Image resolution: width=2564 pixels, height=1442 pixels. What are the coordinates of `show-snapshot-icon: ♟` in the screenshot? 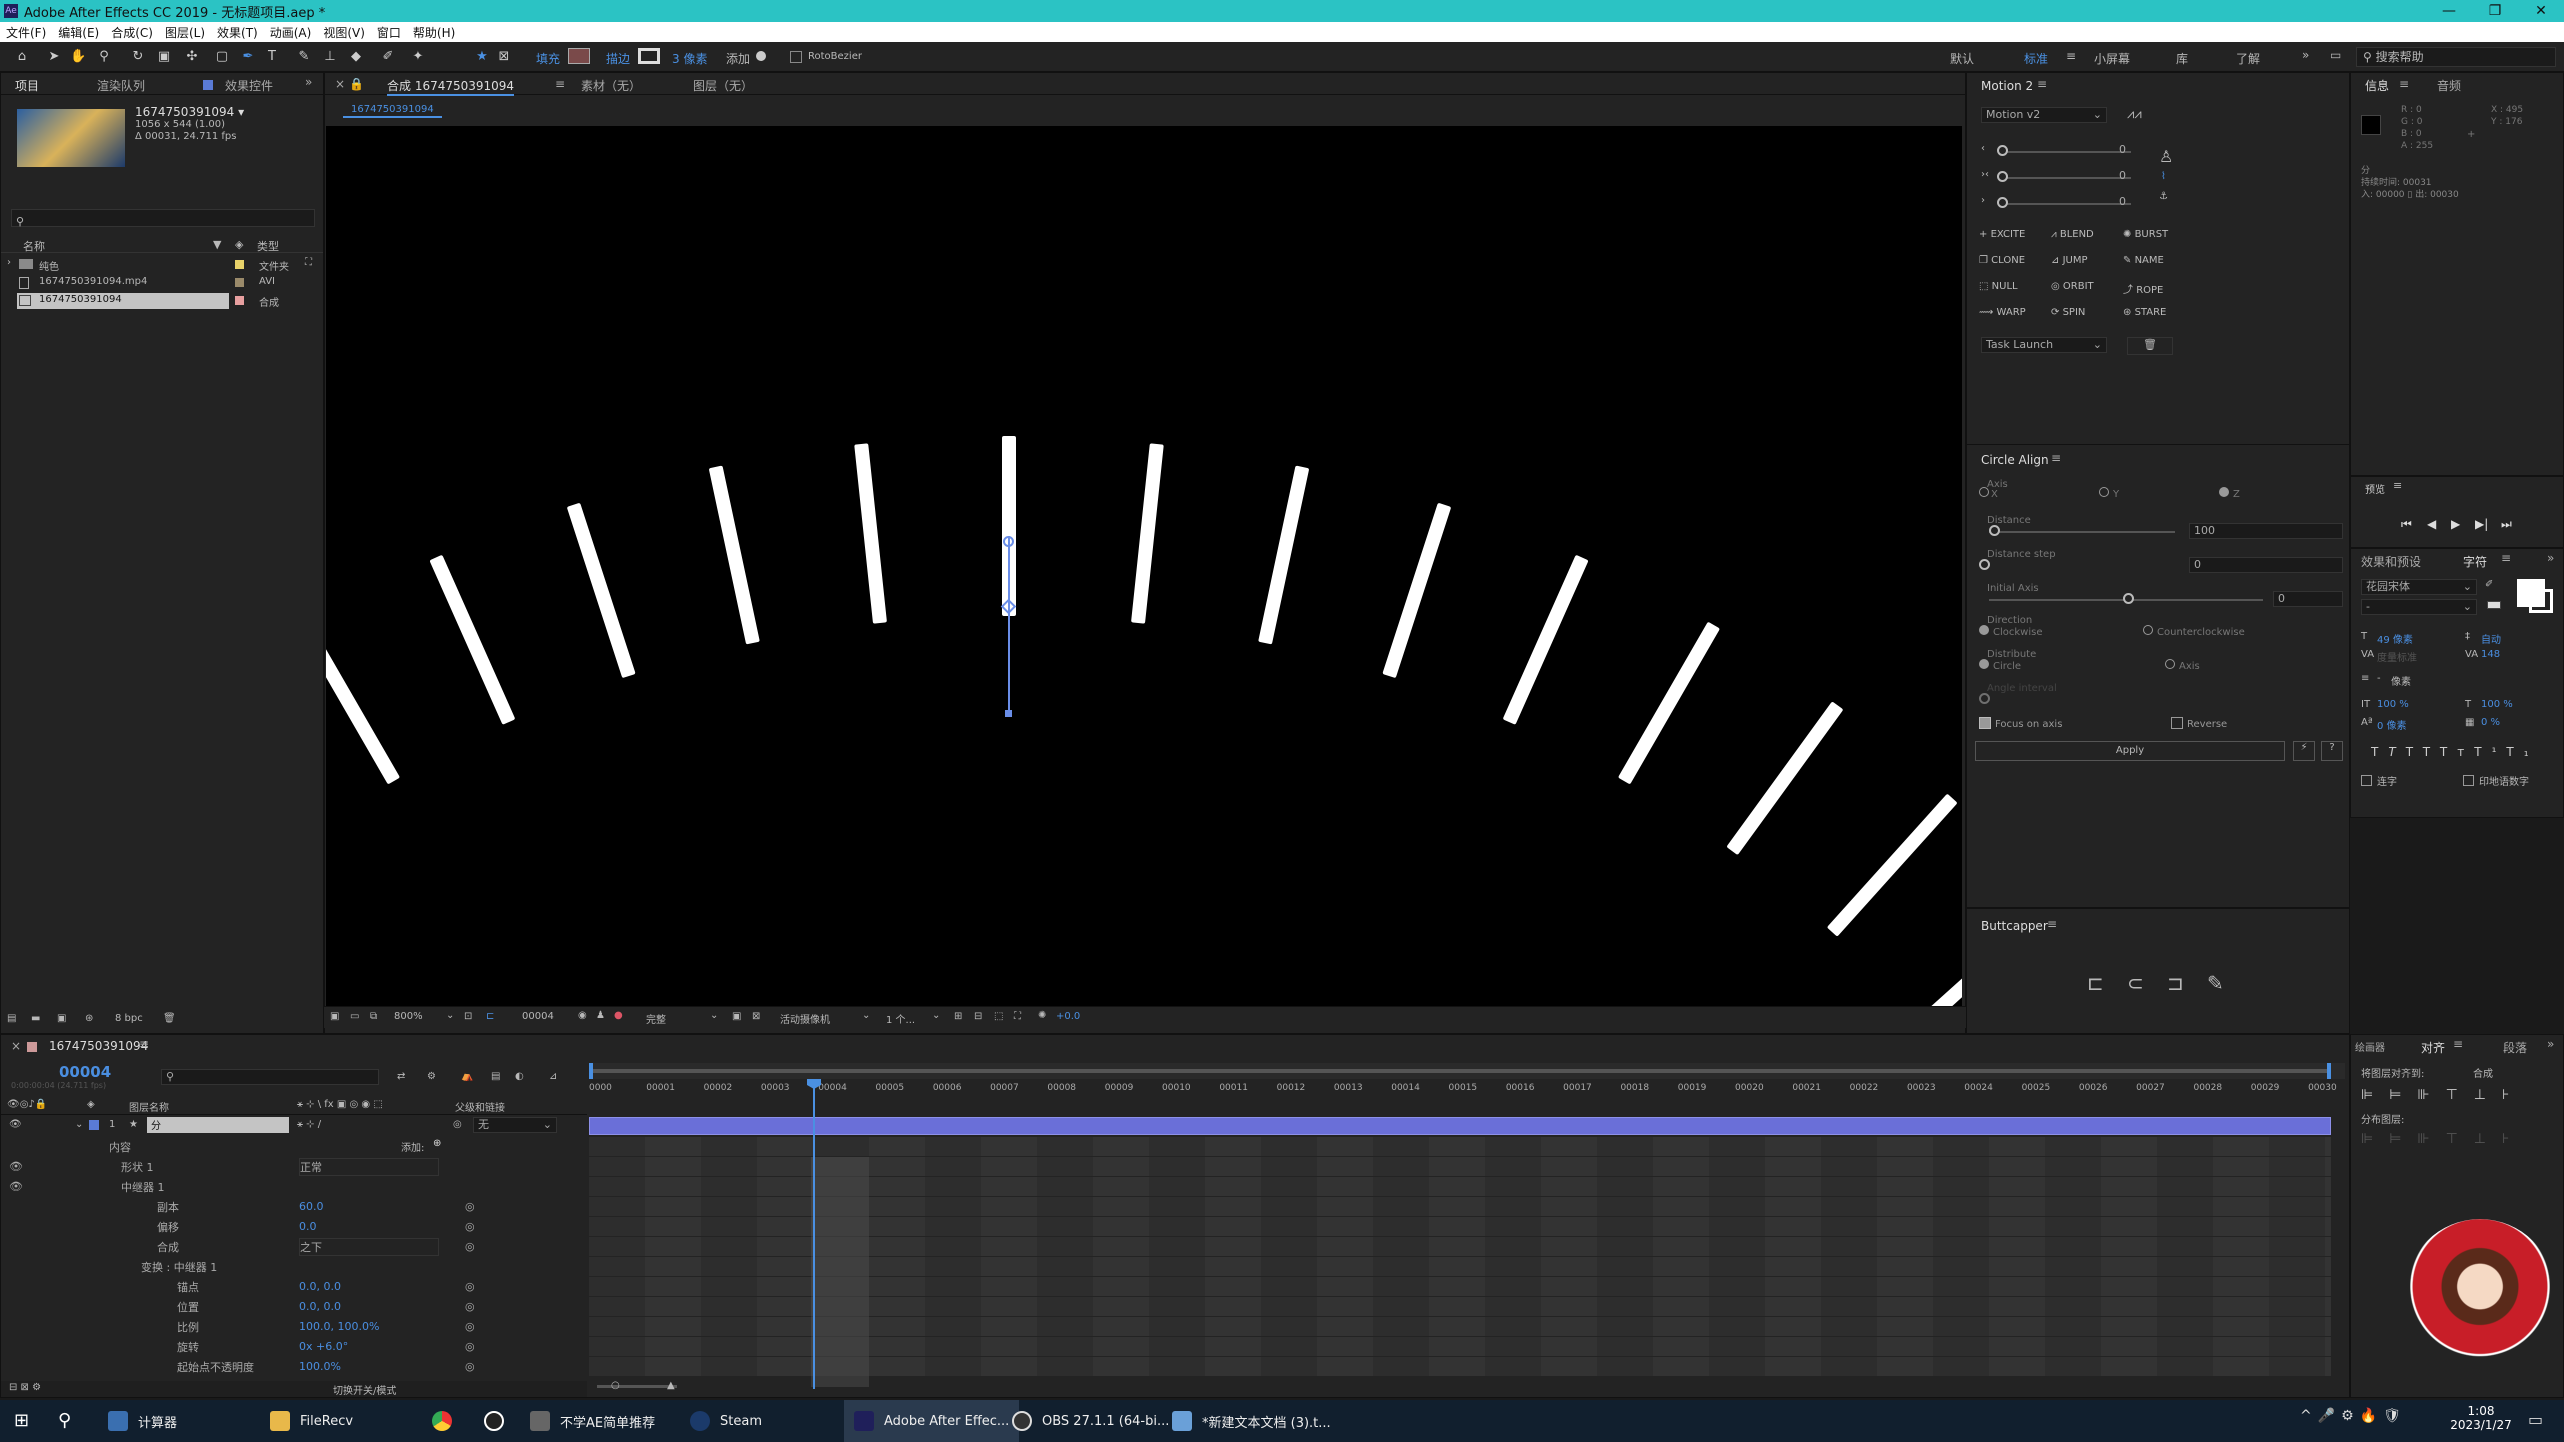 It's located at (600, 1015).